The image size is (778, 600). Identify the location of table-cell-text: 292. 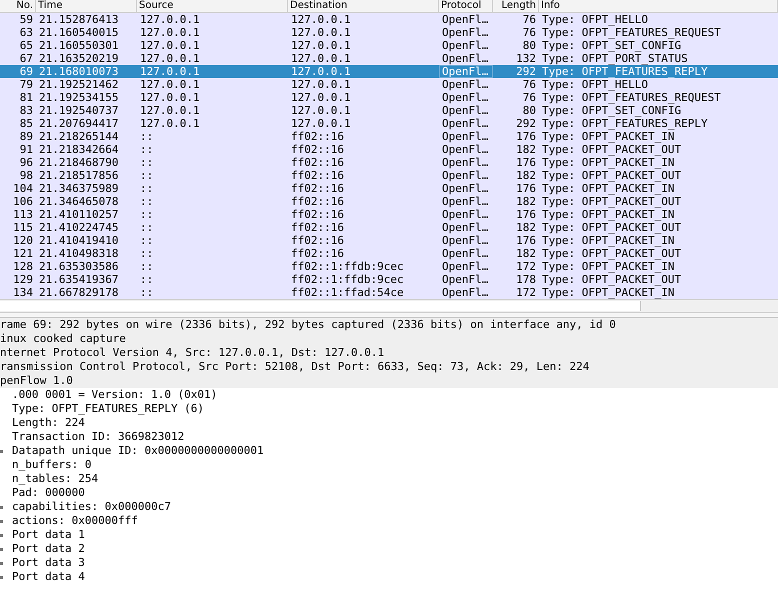
(526, 71).